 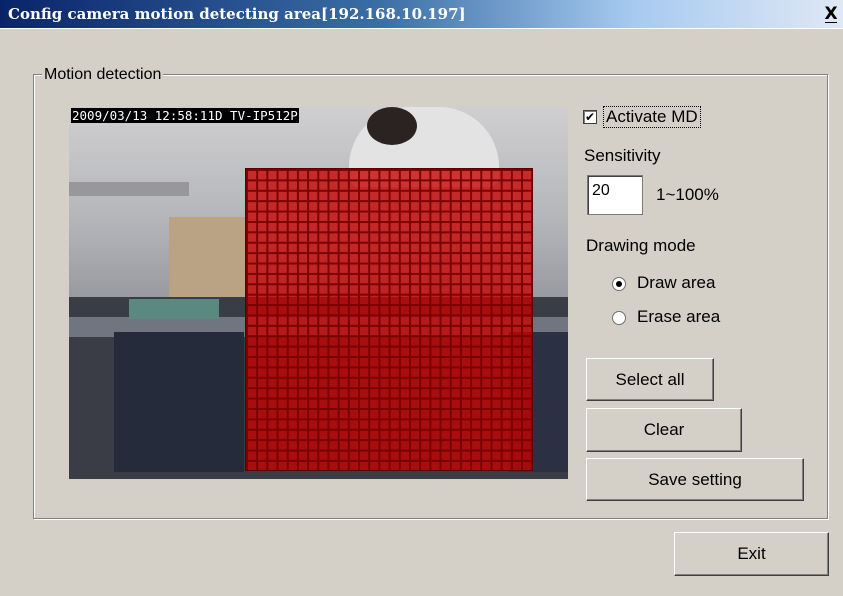 I want to click on sensitivity-input: 20, so click(x=615, y=195).